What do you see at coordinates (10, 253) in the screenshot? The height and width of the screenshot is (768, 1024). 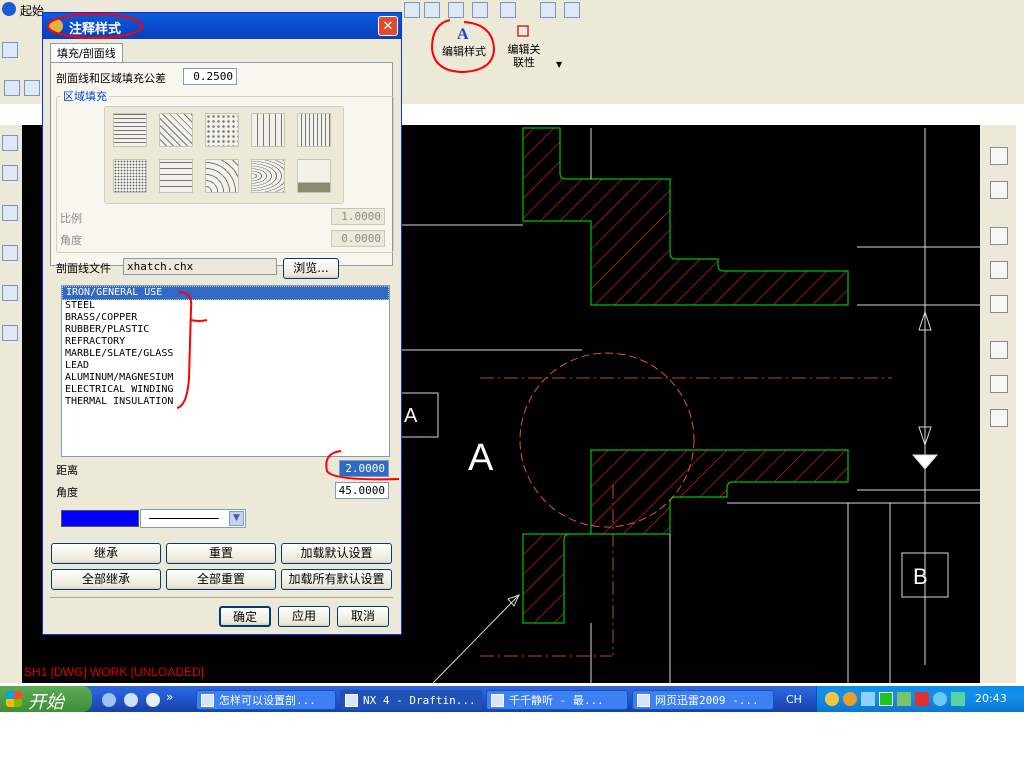 I see `offset-icon` at bounding box center [10, 253].